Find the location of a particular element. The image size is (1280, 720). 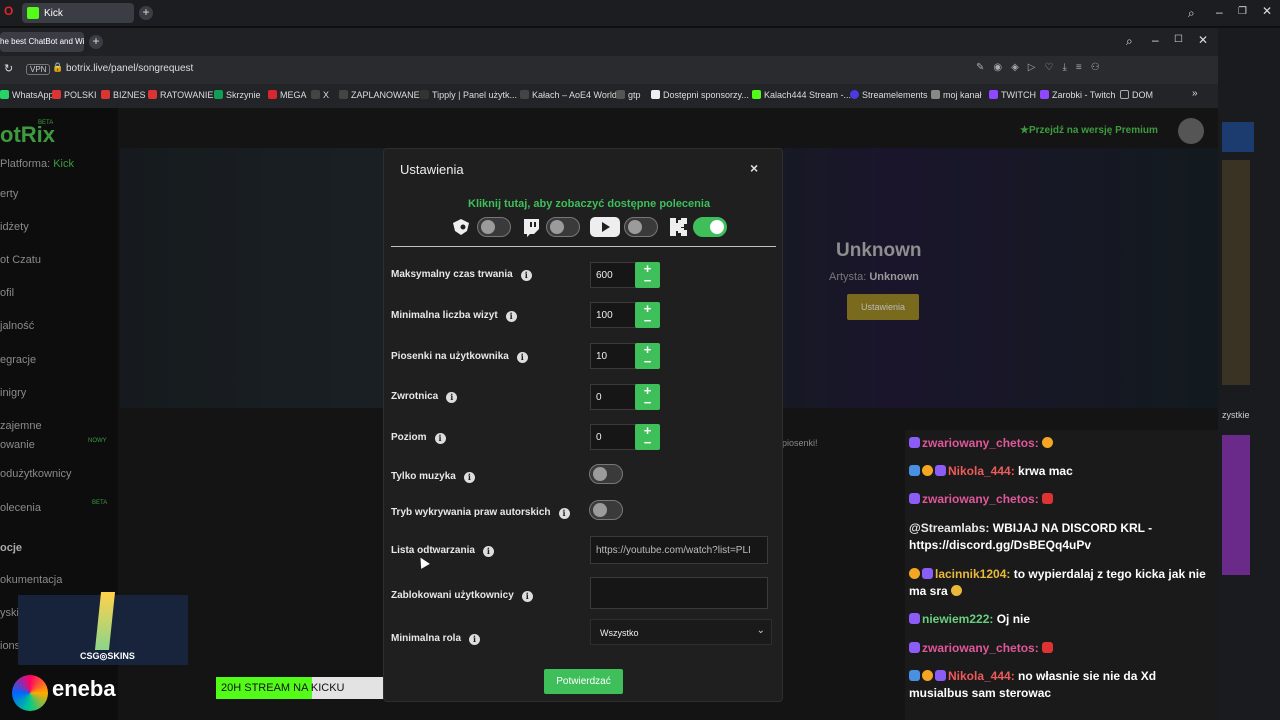

sidebar-item: erty is located at coordinates (9, 194).